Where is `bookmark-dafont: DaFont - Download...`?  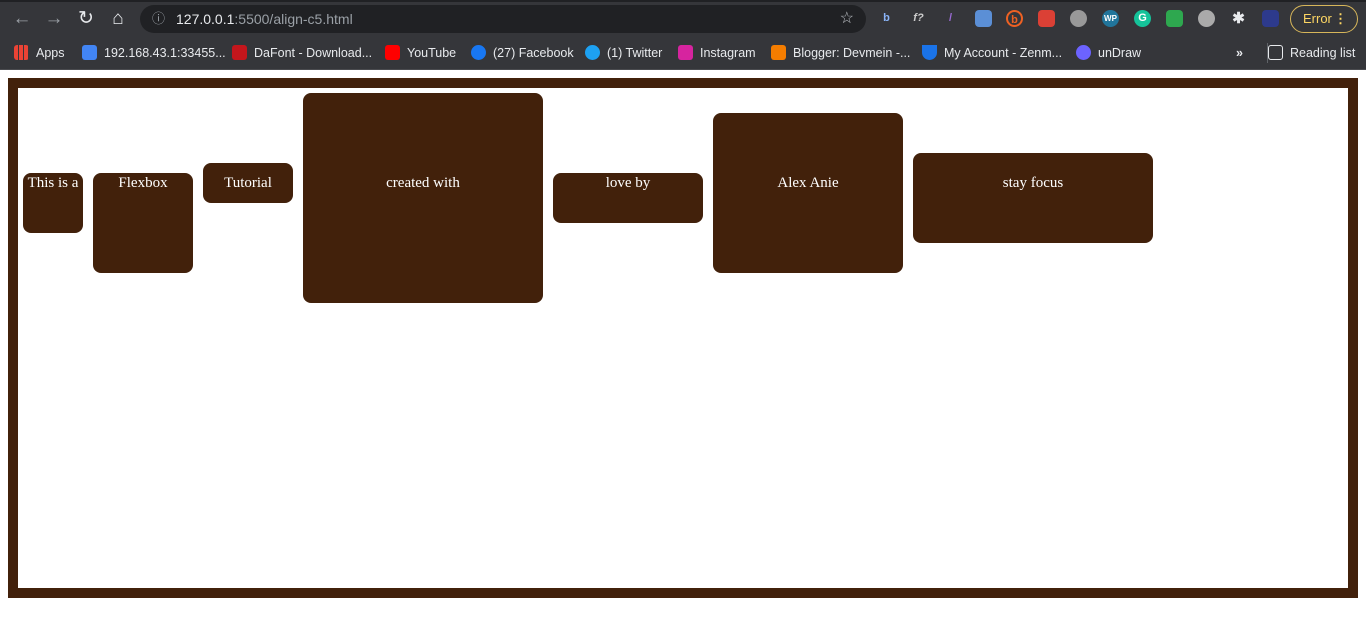 bookmark-dafont: DaFont - Download... is located at coordinates (302, 53).